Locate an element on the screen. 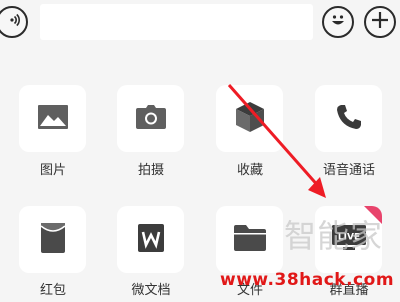  emoji-button is located at coordinates (338, 22).